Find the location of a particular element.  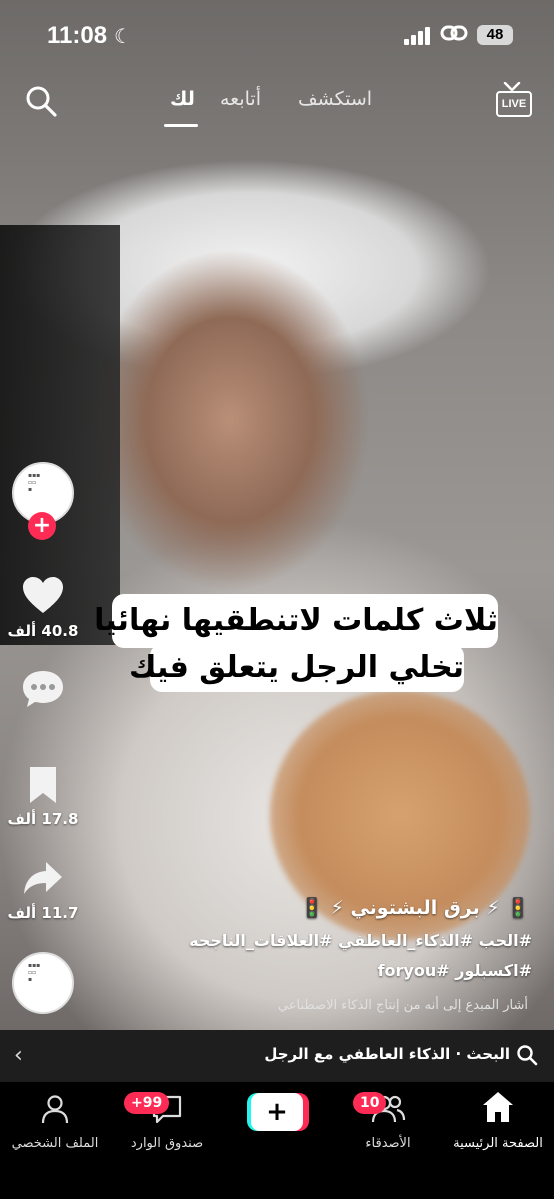

nav-friends-label: الأصدقاء is located at coordinates (388, 1143).